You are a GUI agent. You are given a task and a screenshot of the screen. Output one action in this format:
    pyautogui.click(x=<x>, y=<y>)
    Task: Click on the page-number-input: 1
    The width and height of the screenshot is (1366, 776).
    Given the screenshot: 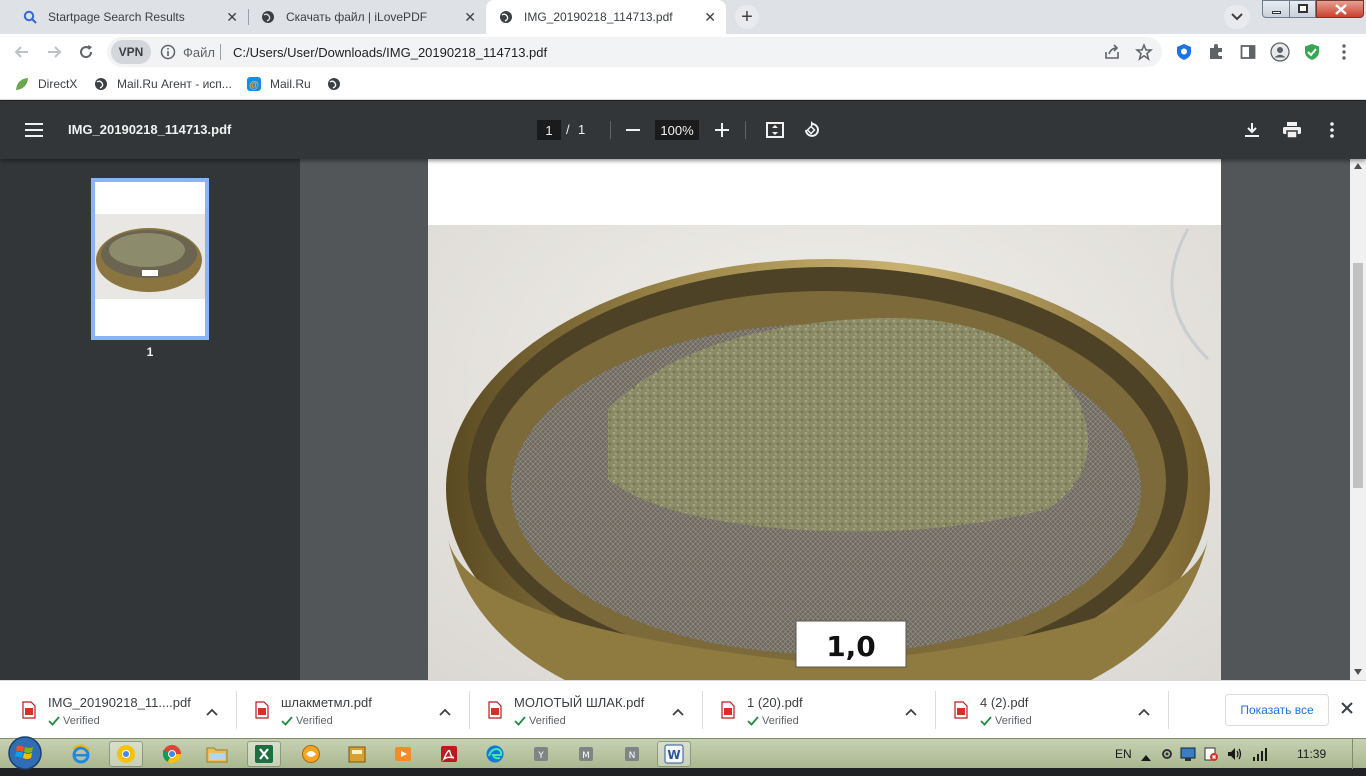 What is the action you would take?
    pyautogui.click(x=549, y=130)
    